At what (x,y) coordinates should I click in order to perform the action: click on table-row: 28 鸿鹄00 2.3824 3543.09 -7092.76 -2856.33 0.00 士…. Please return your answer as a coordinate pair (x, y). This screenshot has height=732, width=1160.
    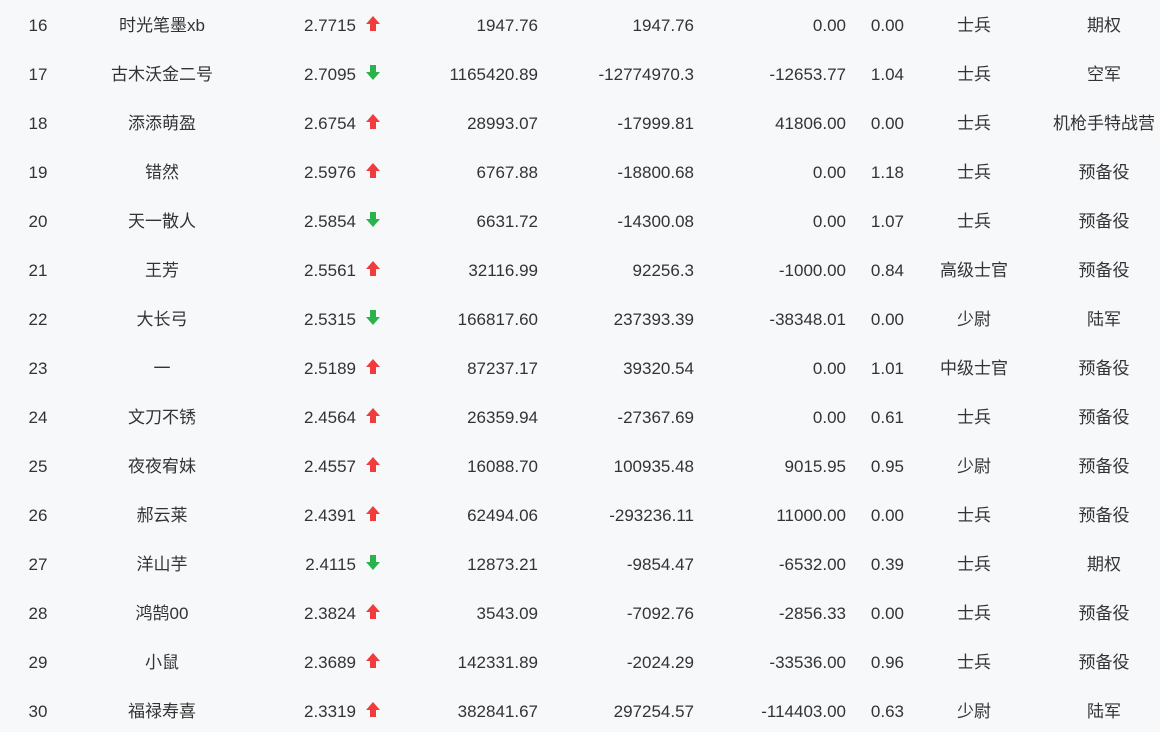
    Looking at the image, I should click on (580, 613).